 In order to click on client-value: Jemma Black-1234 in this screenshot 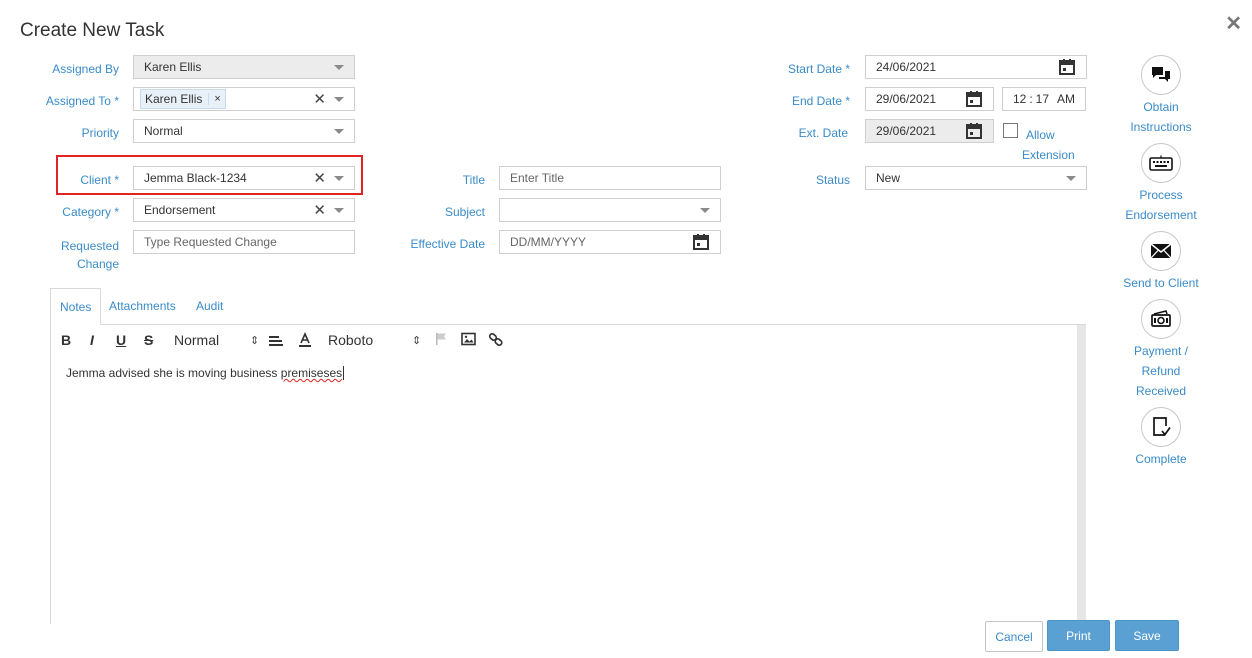, I will do `click(195, 178)`.